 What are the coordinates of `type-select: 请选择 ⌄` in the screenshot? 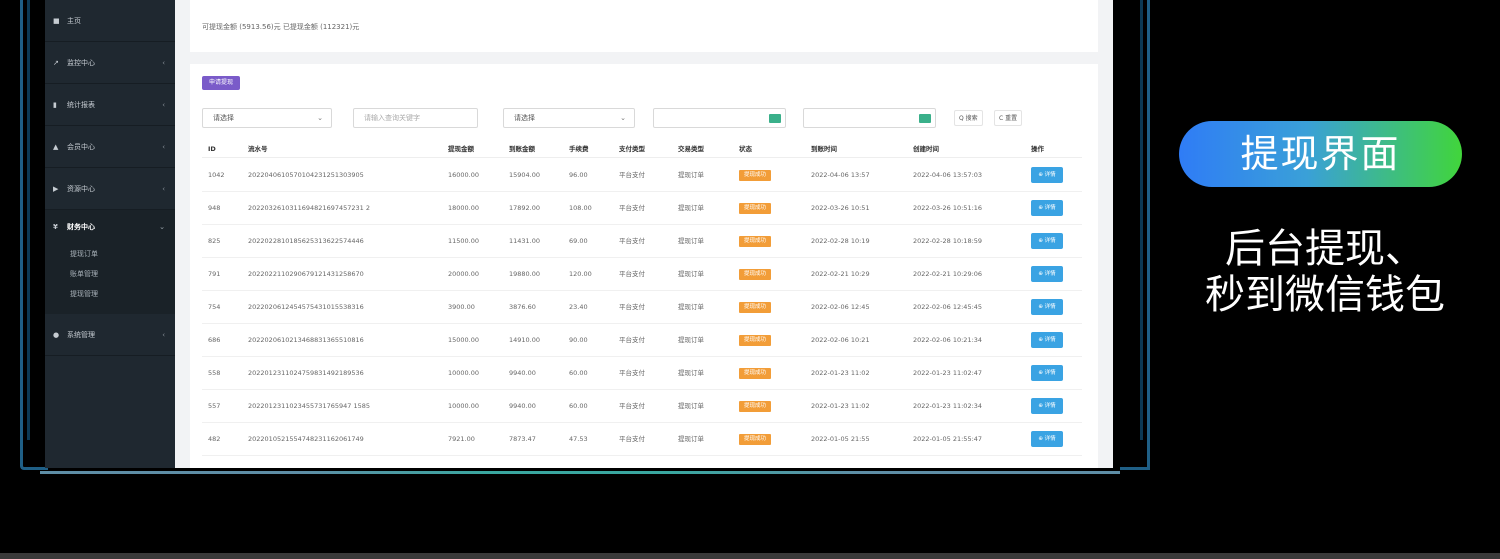 It's located at (569, 118).